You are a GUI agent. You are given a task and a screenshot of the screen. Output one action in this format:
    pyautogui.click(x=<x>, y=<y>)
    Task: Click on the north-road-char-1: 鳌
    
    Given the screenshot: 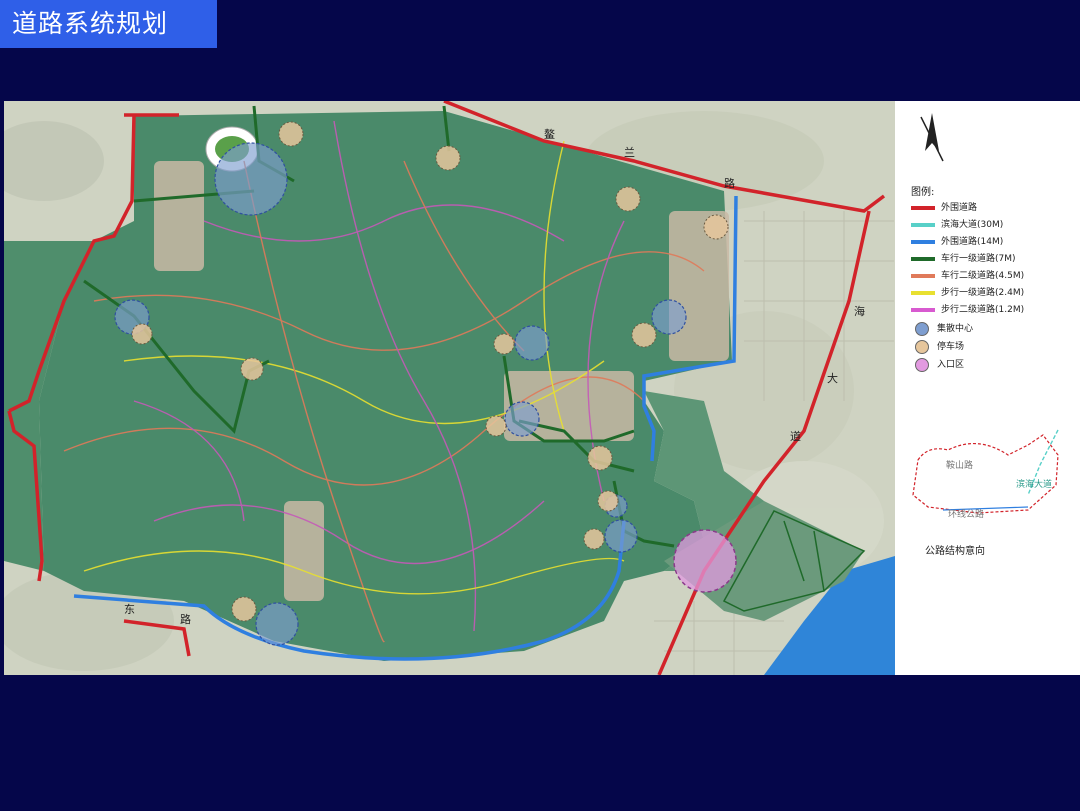 What is the action you would take?
    pyautogui.click(x=549, y=134)
    